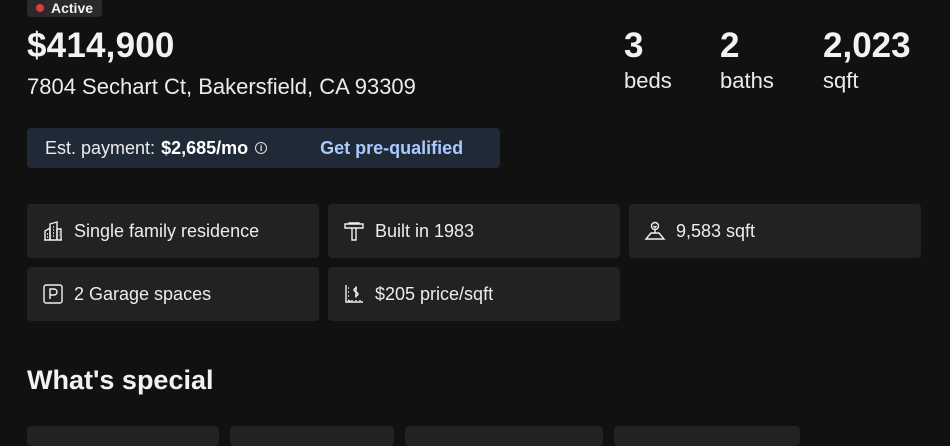  What do you see at coordinates (730, 45) in the screenshot?
I see `baths-value: 2` at bounding box center [730, 45].